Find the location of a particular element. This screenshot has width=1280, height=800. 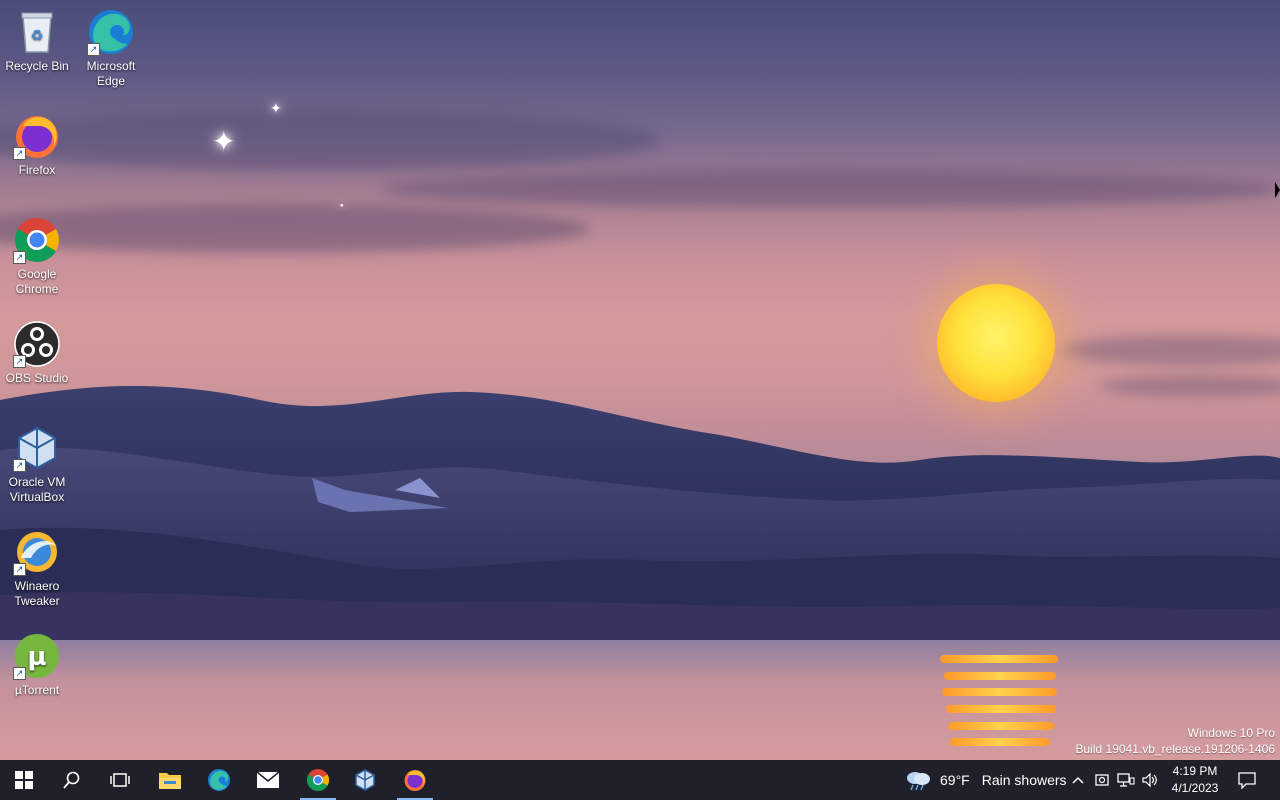

desktop-icon-label: OBS Studio is located at coordinates (37, 378).